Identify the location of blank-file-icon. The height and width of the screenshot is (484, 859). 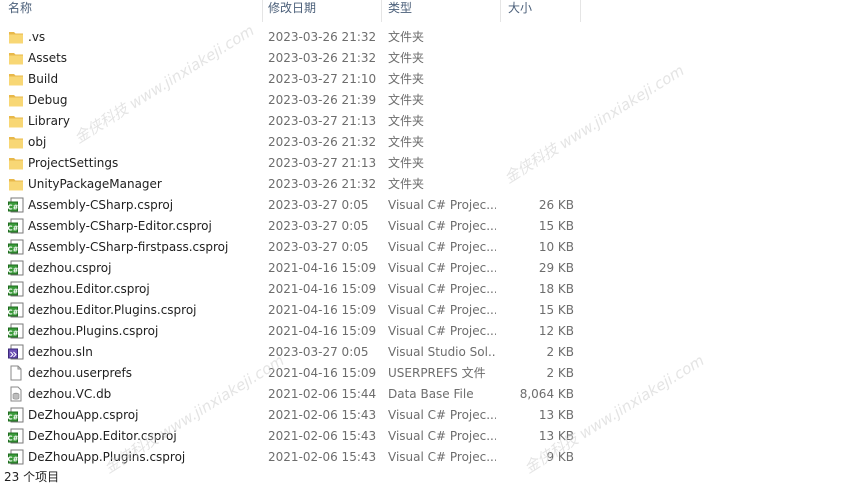
(16, 373).